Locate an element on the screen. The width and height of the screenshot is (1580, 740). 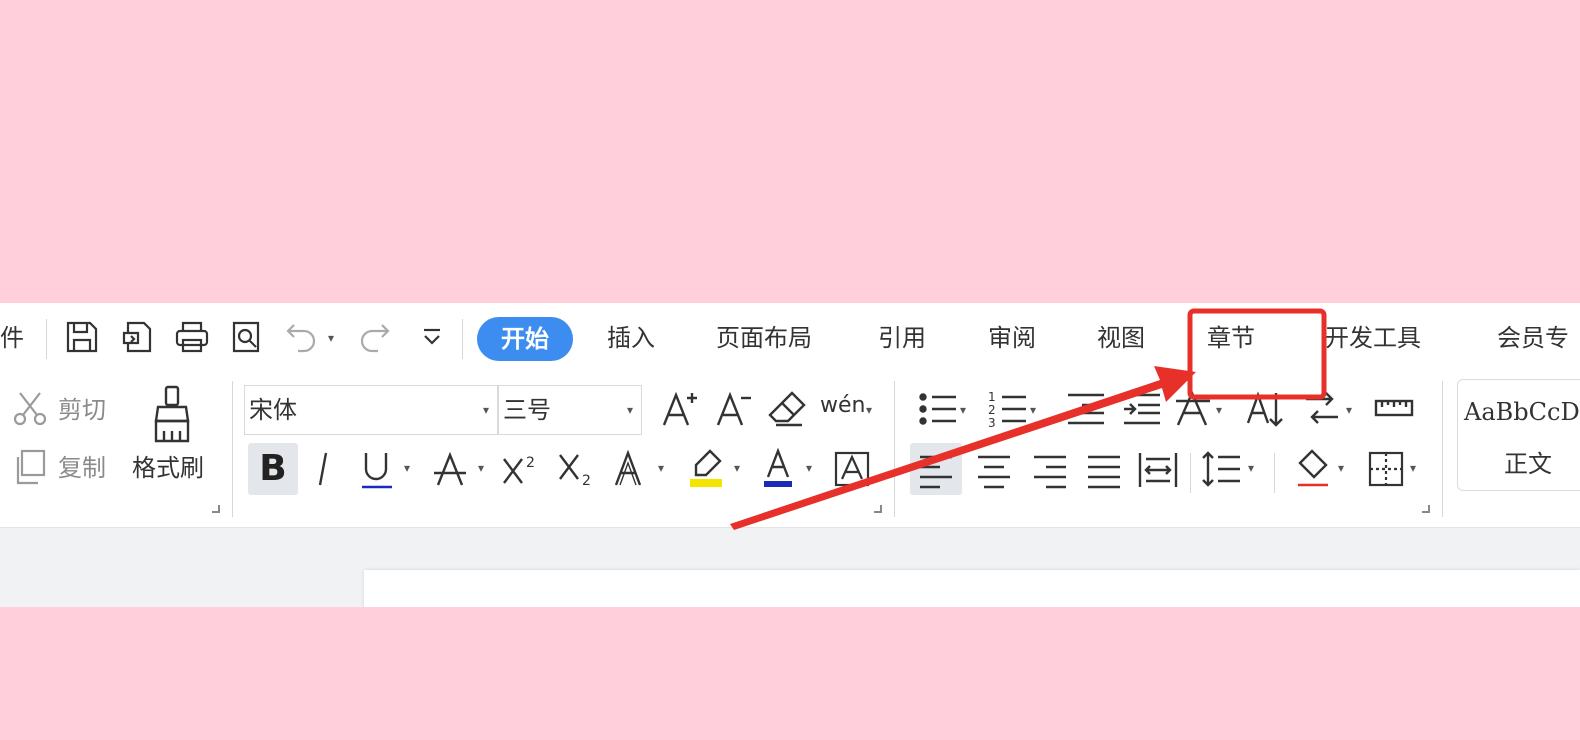
strikethrough-icon is located at coordinates (452, 469).